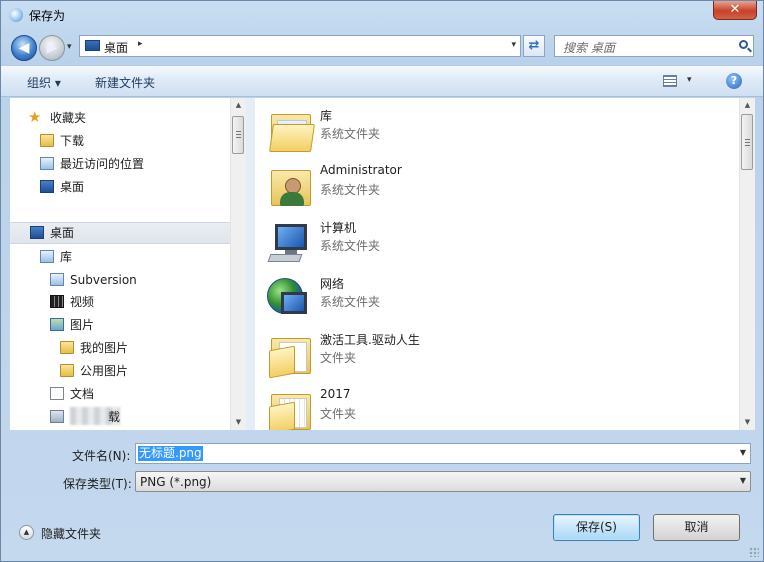 This screenshot has height=562, width=764. Describe the element at coordinates (57, 301) in the screenshot. I see `video-icon` at that location.